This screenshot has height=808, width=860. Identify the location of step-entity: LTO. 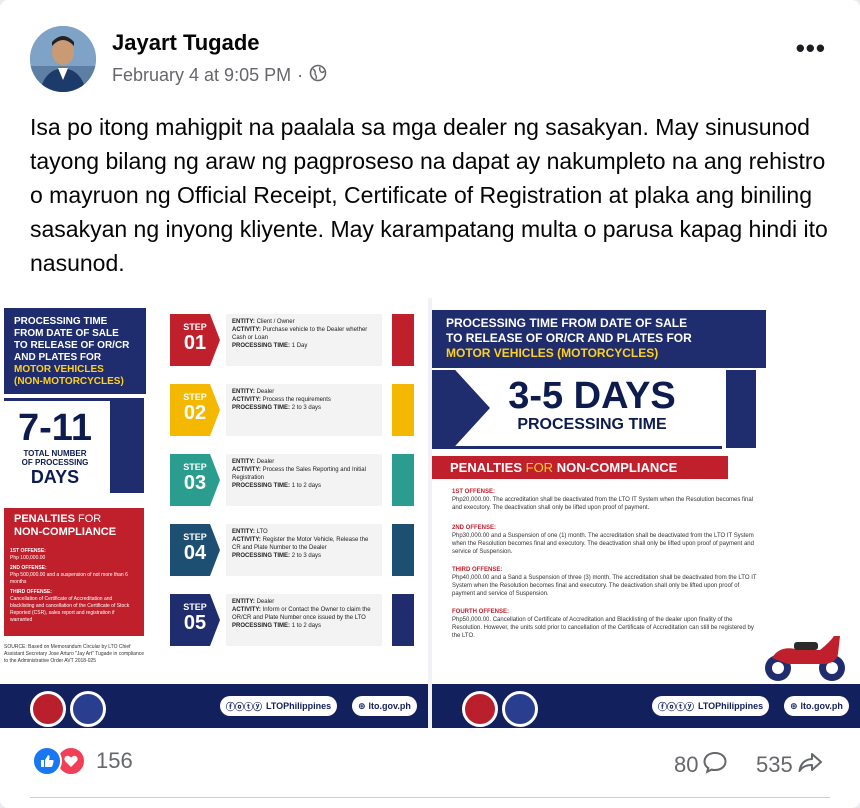
(262, 532).